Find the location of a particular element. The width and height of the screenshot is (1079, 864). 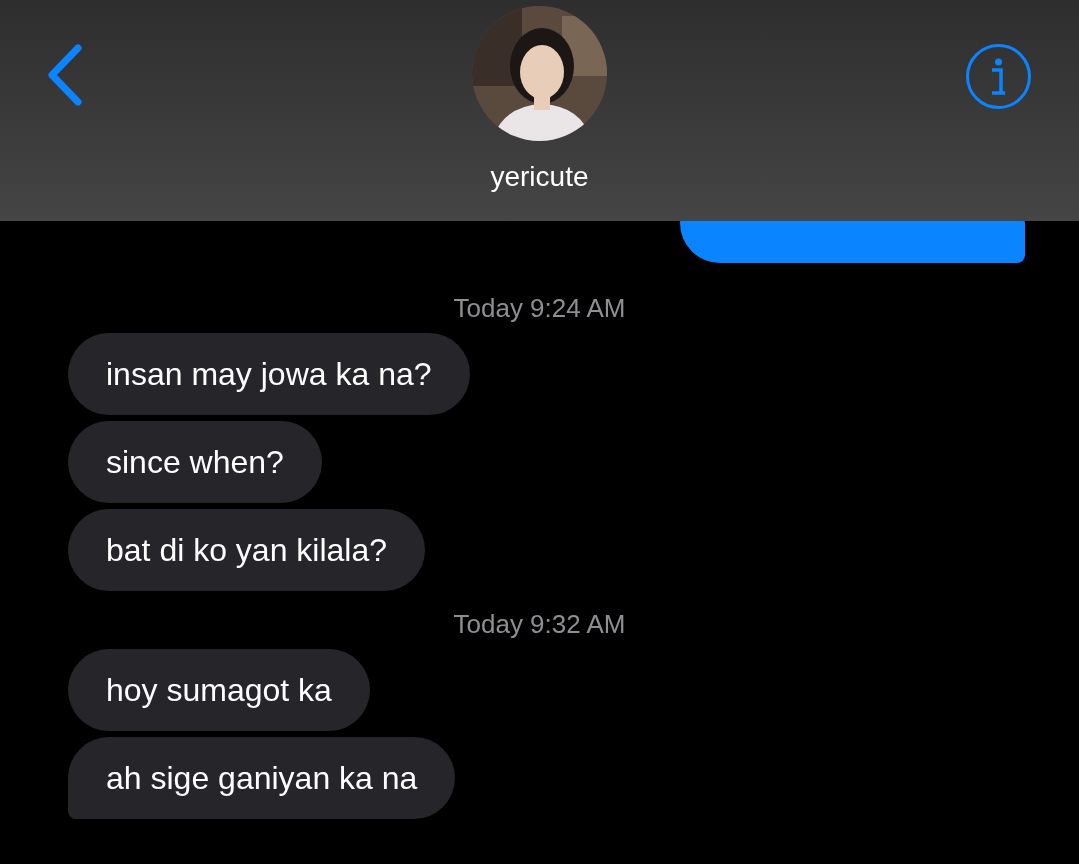

timestamp: Today 9:24 AM is located at coordinates (539, 308).